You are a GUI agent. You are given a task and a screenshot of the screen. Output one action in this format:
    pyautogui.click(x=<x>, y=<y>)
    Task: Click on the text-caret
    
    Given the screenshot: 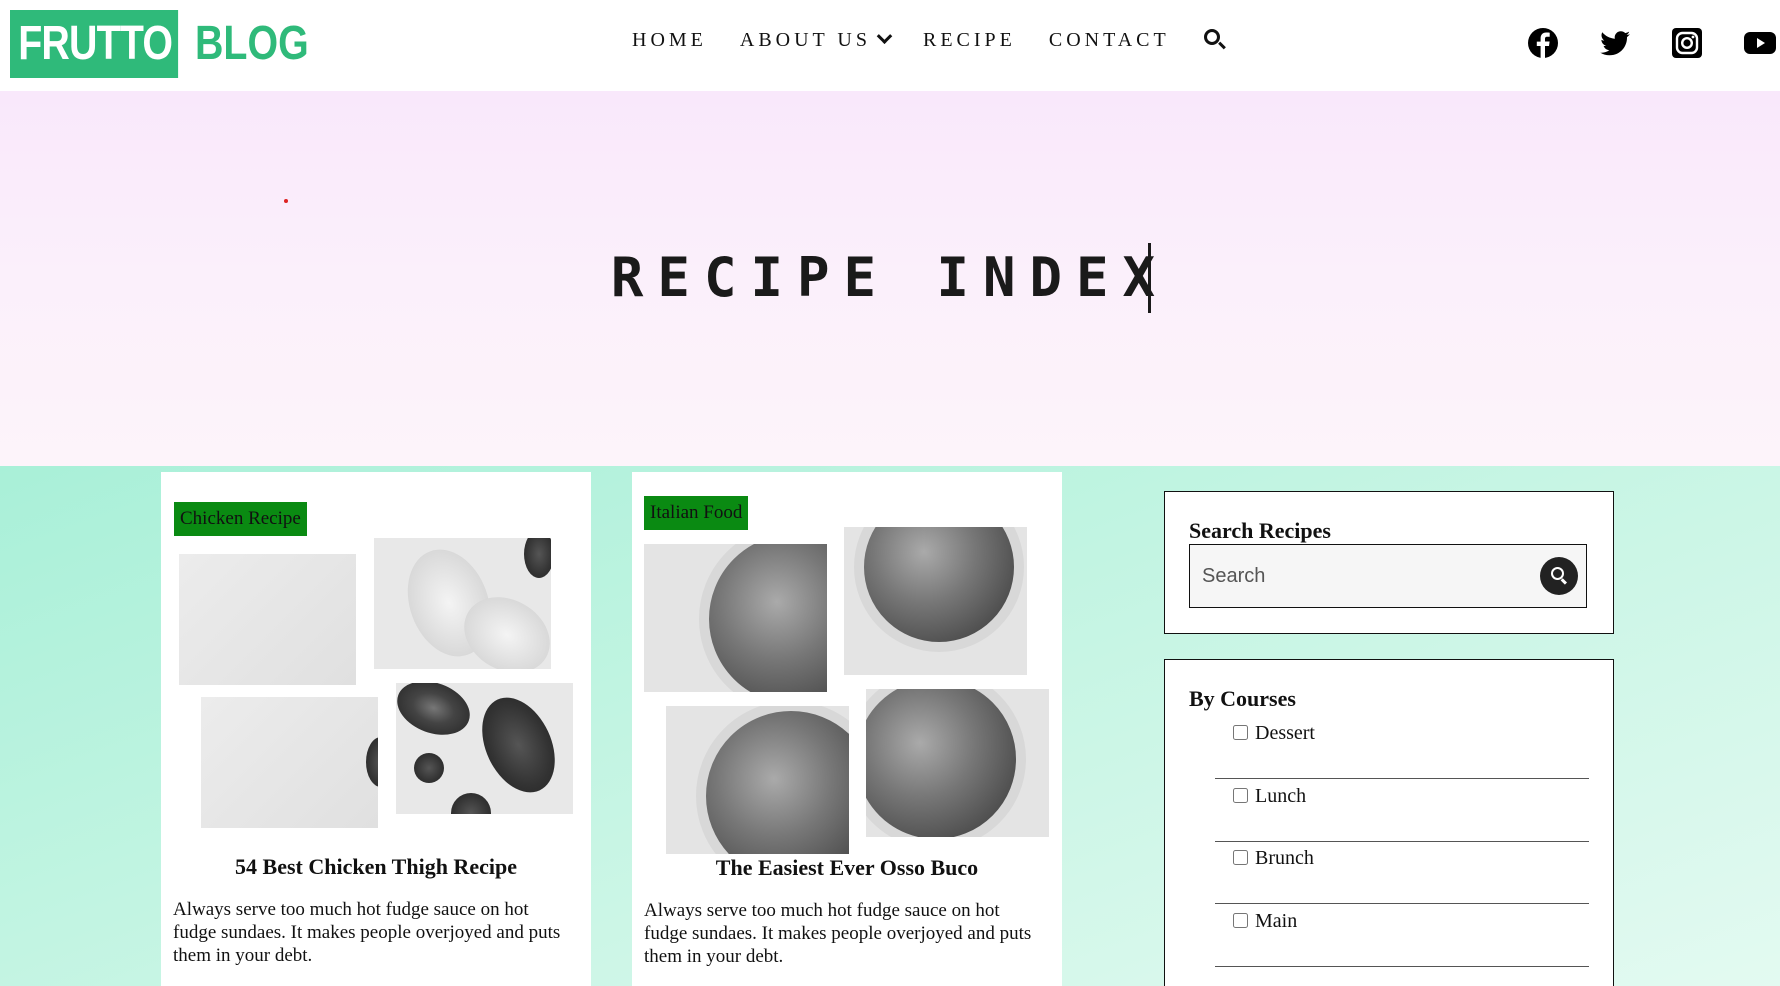 What is the action you would take?
    pyautogui.click(x=1149, y=278)
    